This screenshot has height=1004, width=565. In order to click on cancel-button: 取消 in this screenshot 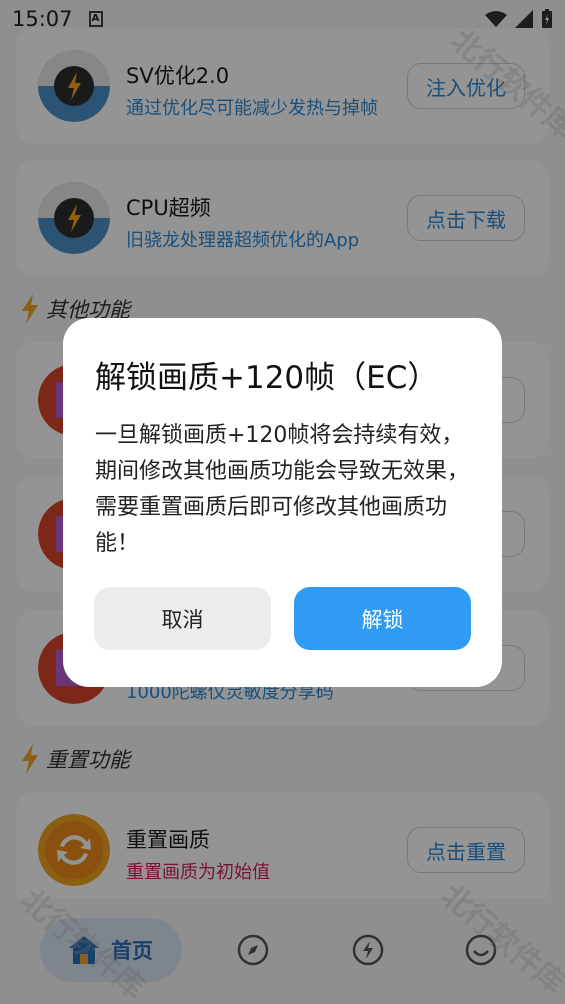, I will do `click(182, 618)`.